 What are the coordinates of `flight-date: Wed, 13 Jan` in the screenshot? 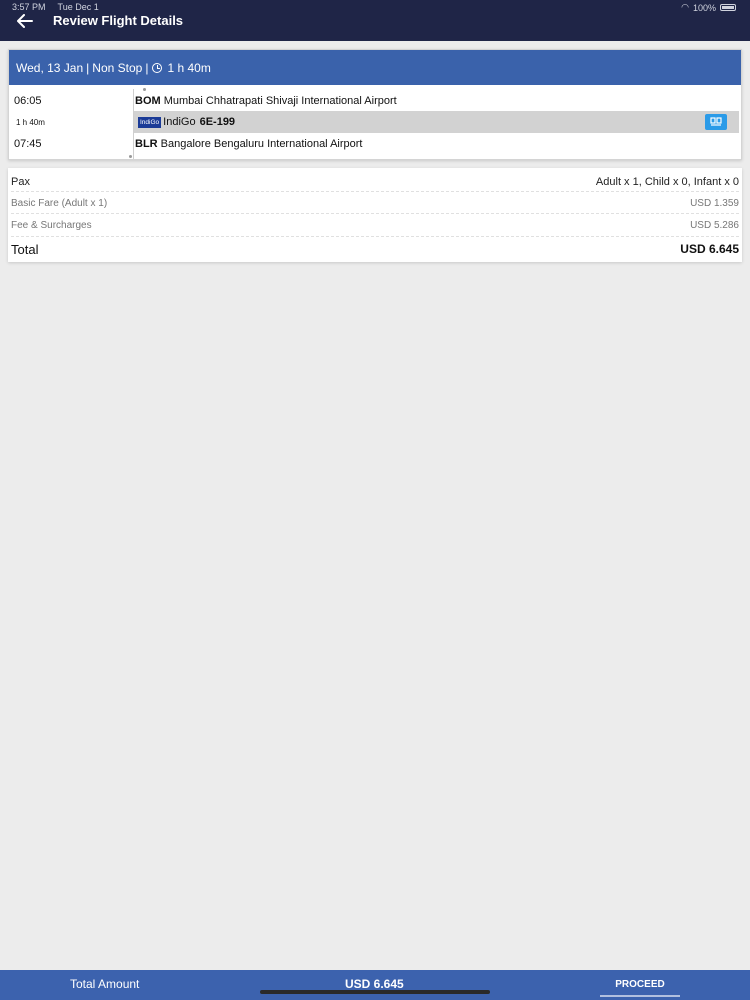 It's located at (50, 67).